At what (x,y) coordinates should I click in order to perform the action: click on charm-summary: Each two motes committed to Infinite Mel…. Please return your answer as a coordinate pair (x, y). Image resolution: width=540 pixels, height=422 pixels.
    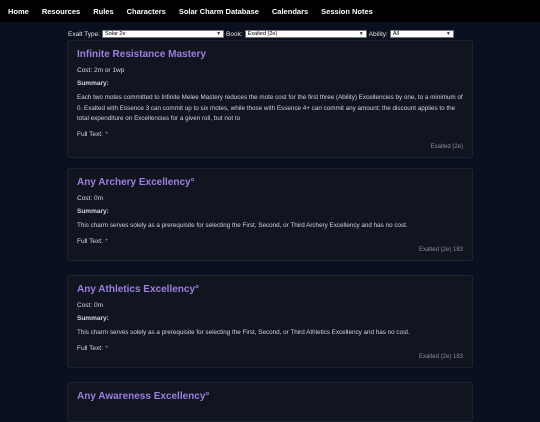
    Looking at the image, I should click on (270, 108).